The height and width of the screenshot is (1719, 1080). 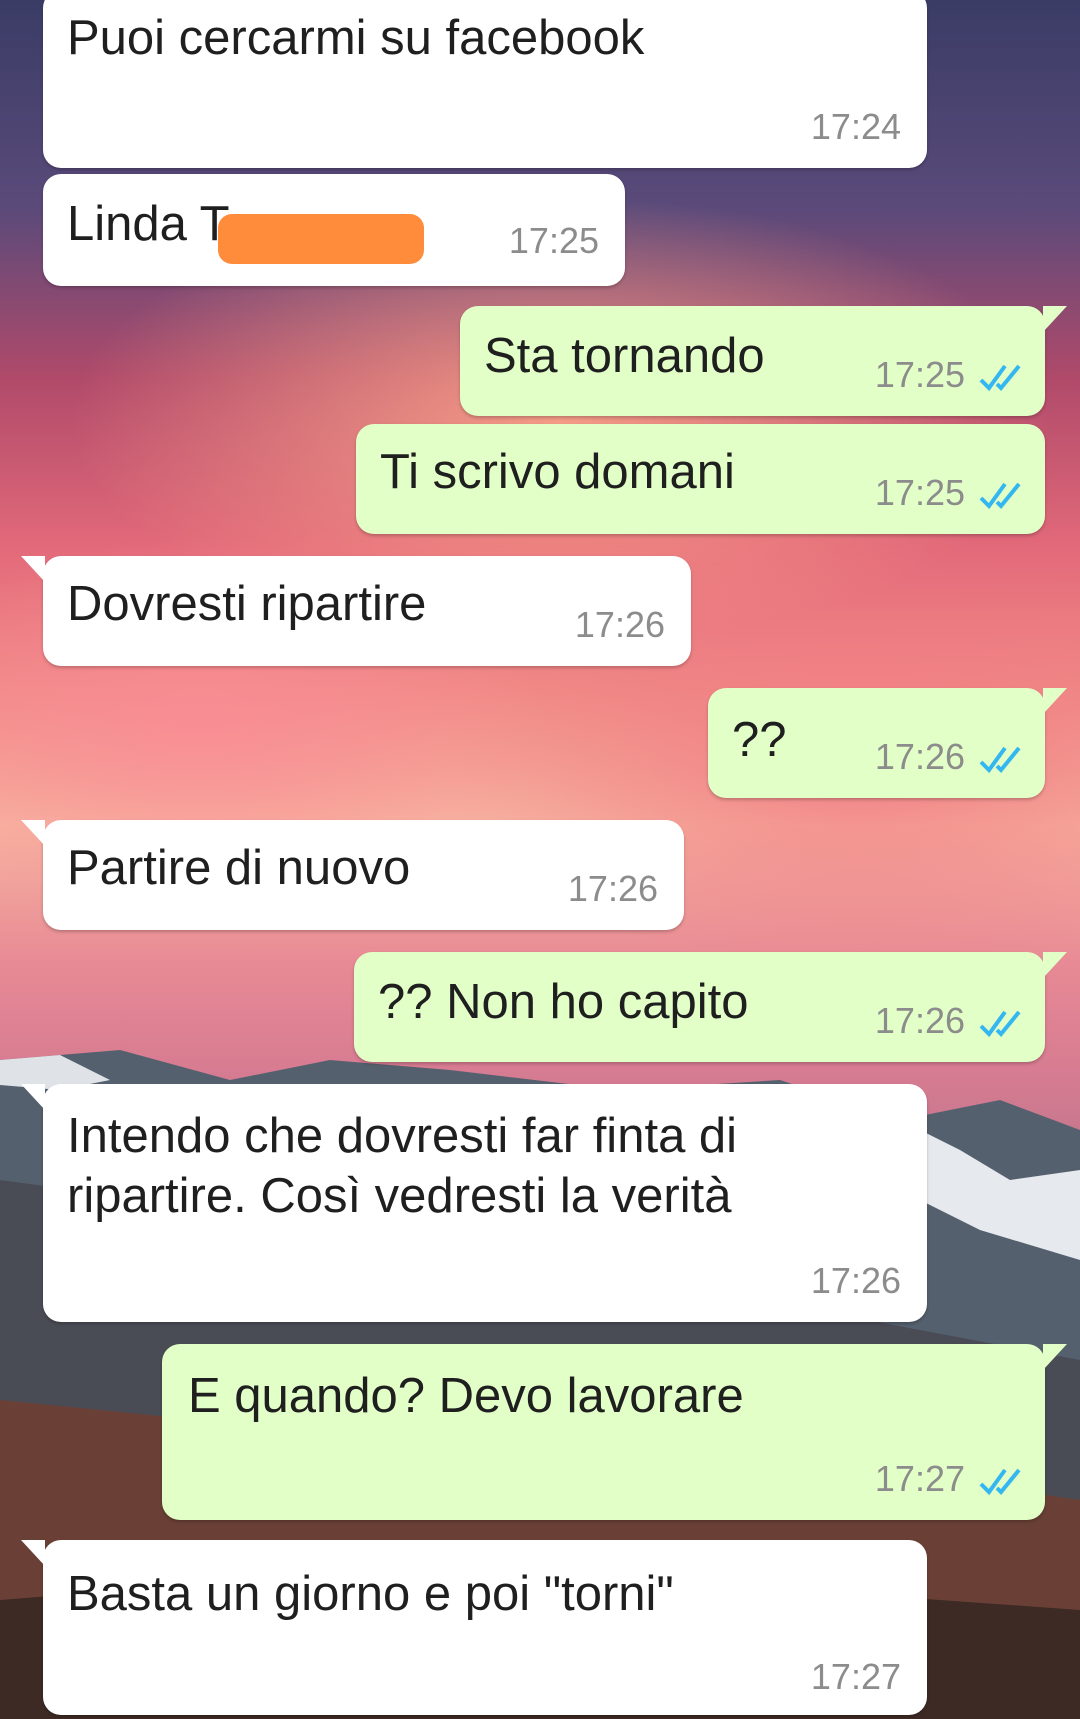 I want to click on message-text: Basta un giorno e poi "torni", so click(x=370, y=1594).